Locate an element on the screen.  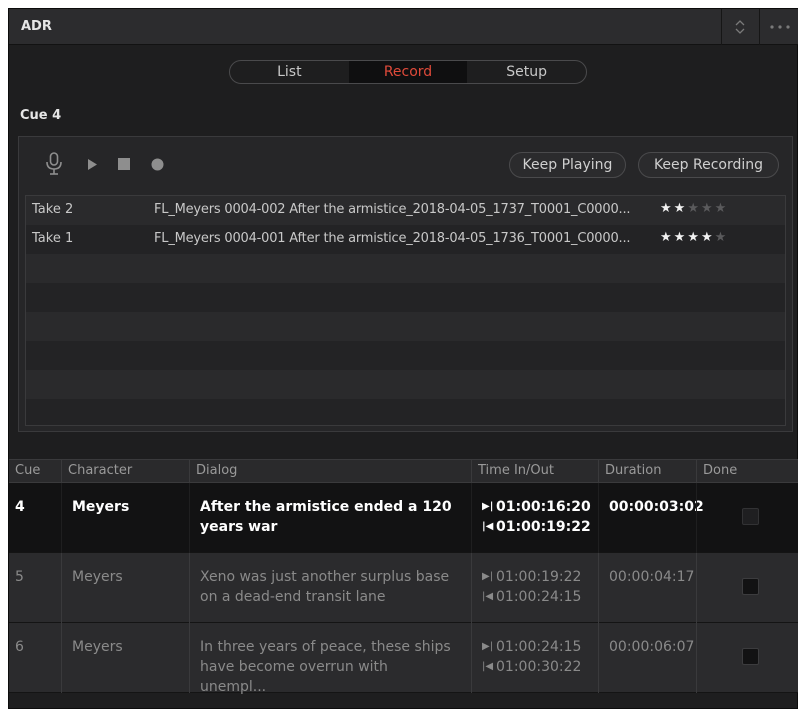
tab-list: List is located at coordinates (289, 72).